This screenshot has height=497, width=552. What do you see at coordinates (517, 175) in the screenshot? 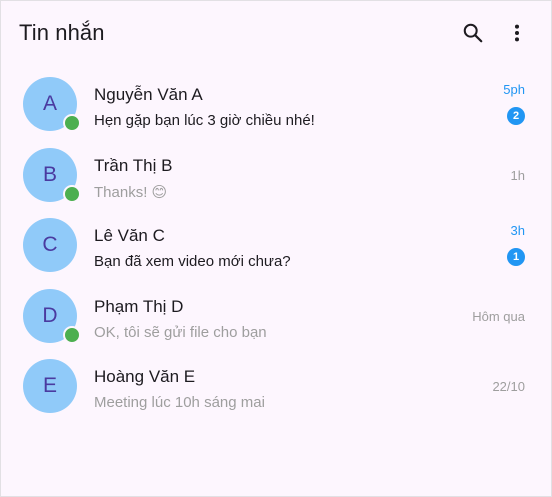
I see `message-time: 1h` at bounding box center [517, 175].